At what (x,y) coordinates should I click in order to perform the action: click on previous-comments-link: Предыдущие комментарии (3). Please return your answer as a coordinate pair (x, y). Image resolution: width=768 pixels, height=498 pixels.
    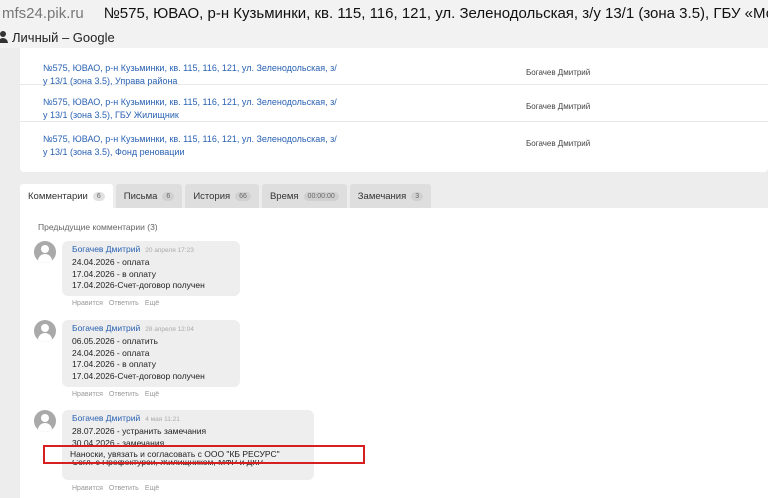
    Looking at the image, I should click on (98, 227).